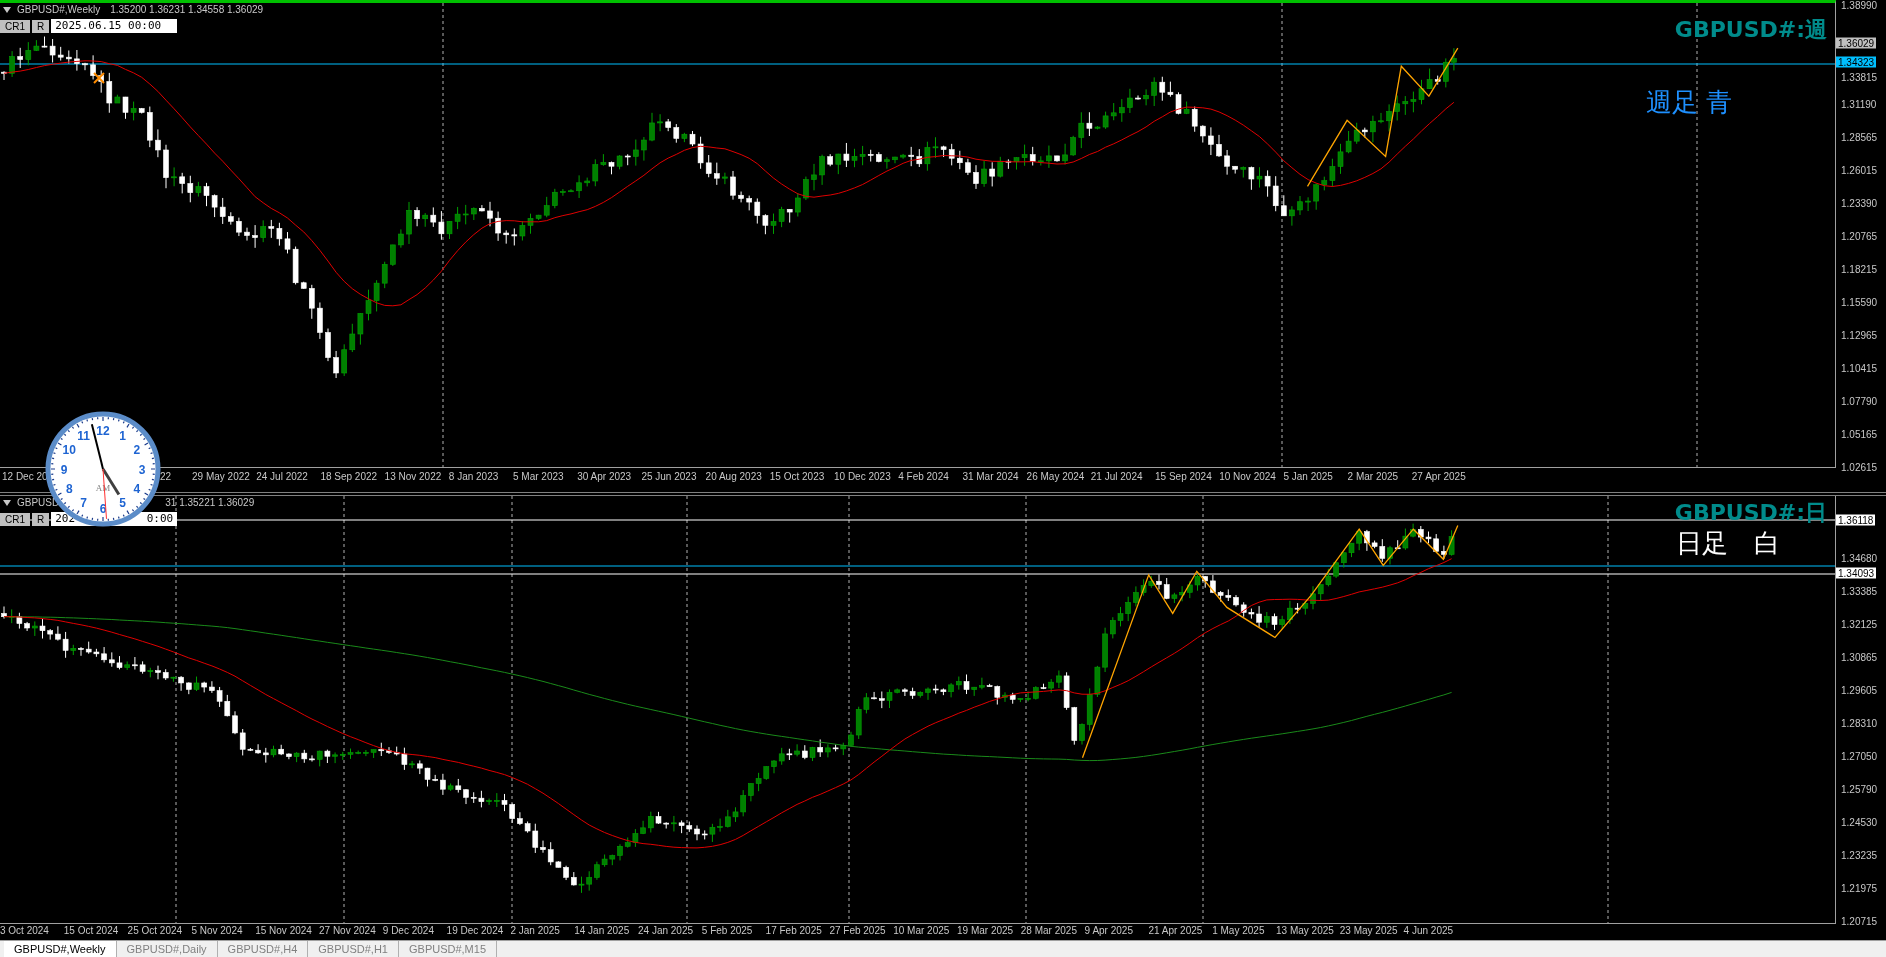  I want to click on time-axis-label: 30 Apr 2023, so click(604, 476).